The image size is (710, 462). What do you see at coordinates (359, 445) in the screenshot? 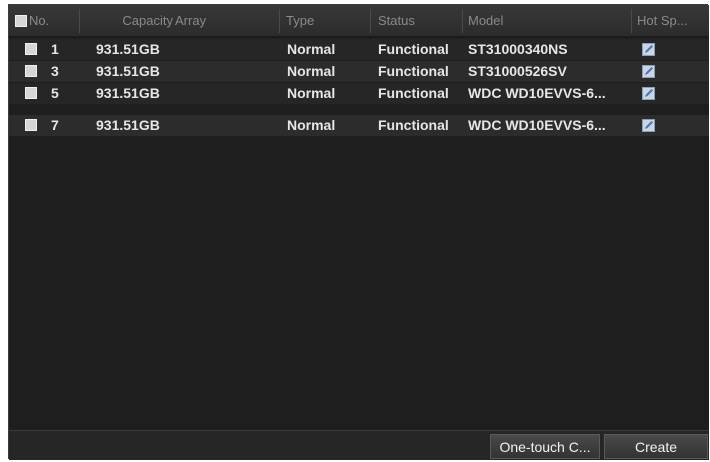
I see `footer-bar: One-touch C... Create` at bounding box center [359, 445].